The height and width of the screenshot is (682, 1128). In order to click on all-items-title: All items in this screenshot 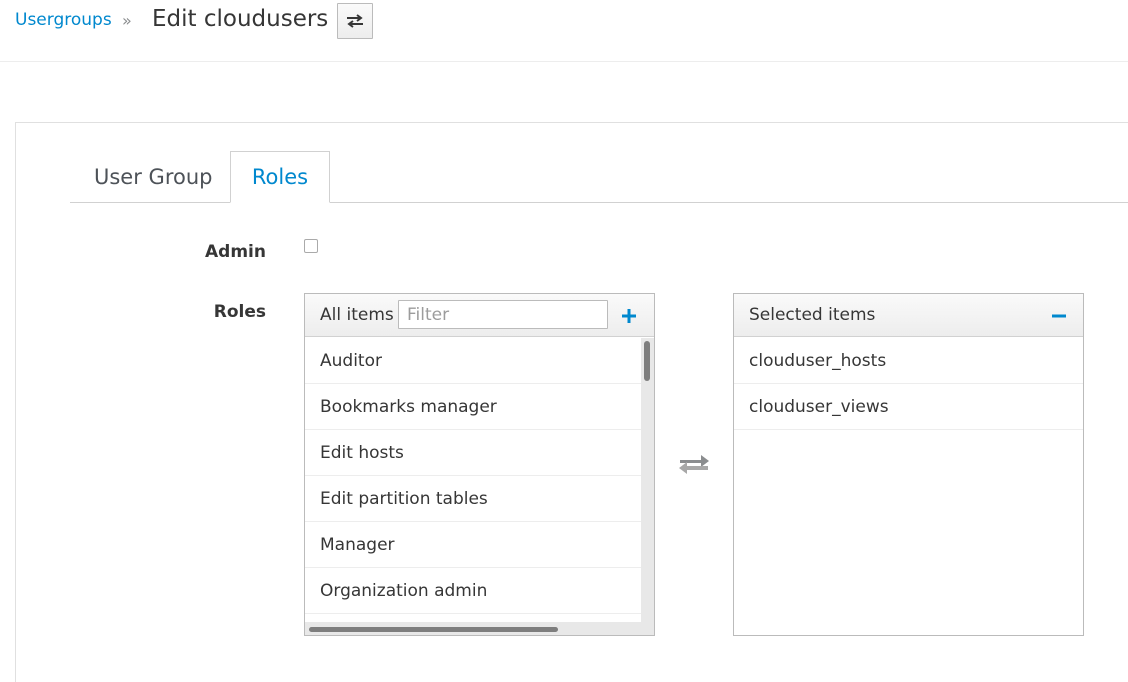, I will do `click(357, 315)`.